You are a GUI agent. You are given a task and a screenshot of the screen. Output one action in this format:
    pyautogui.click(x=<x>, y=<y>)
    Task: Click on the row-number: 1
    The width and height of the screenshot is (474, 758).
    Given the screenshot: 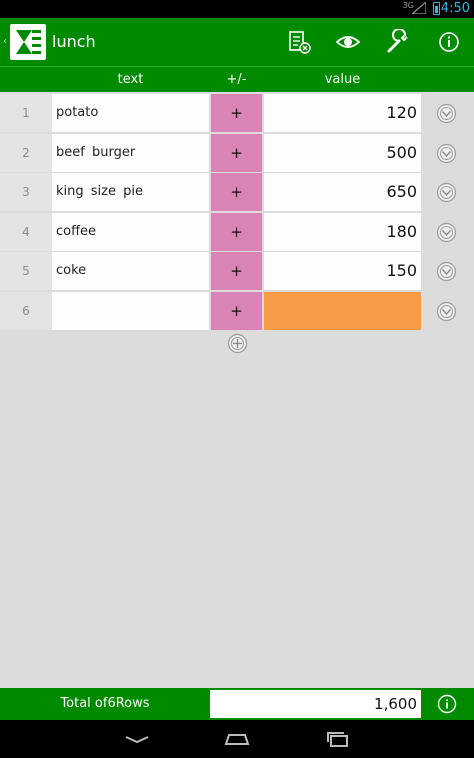 What is the action you would take?
    pyautogui.click(x=26, y=113)
    